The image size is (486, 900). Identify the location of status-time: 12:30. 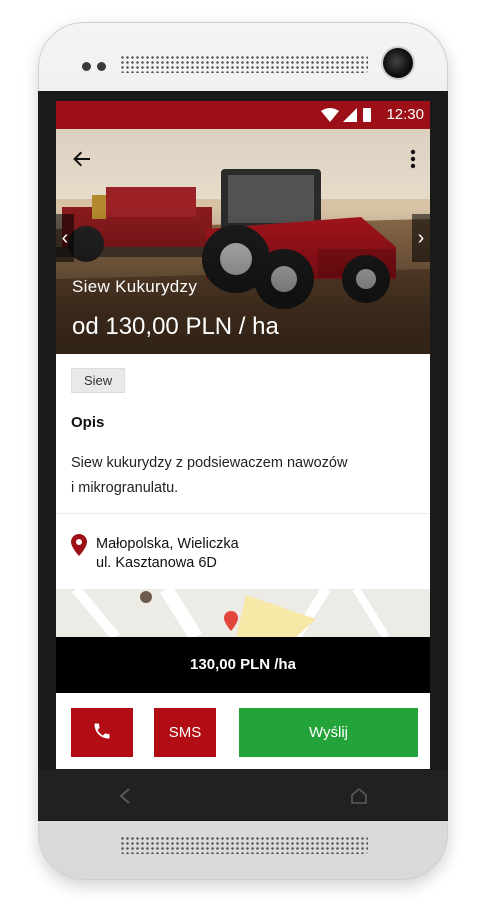
(405, 114).